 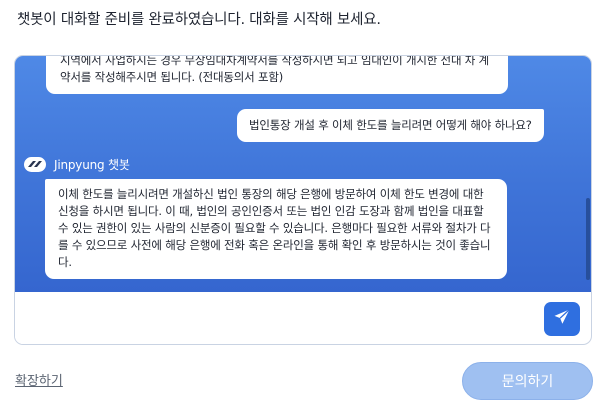 I want to click on bot-header: Jinpyung 챗봇, so click(x=77, y=164).